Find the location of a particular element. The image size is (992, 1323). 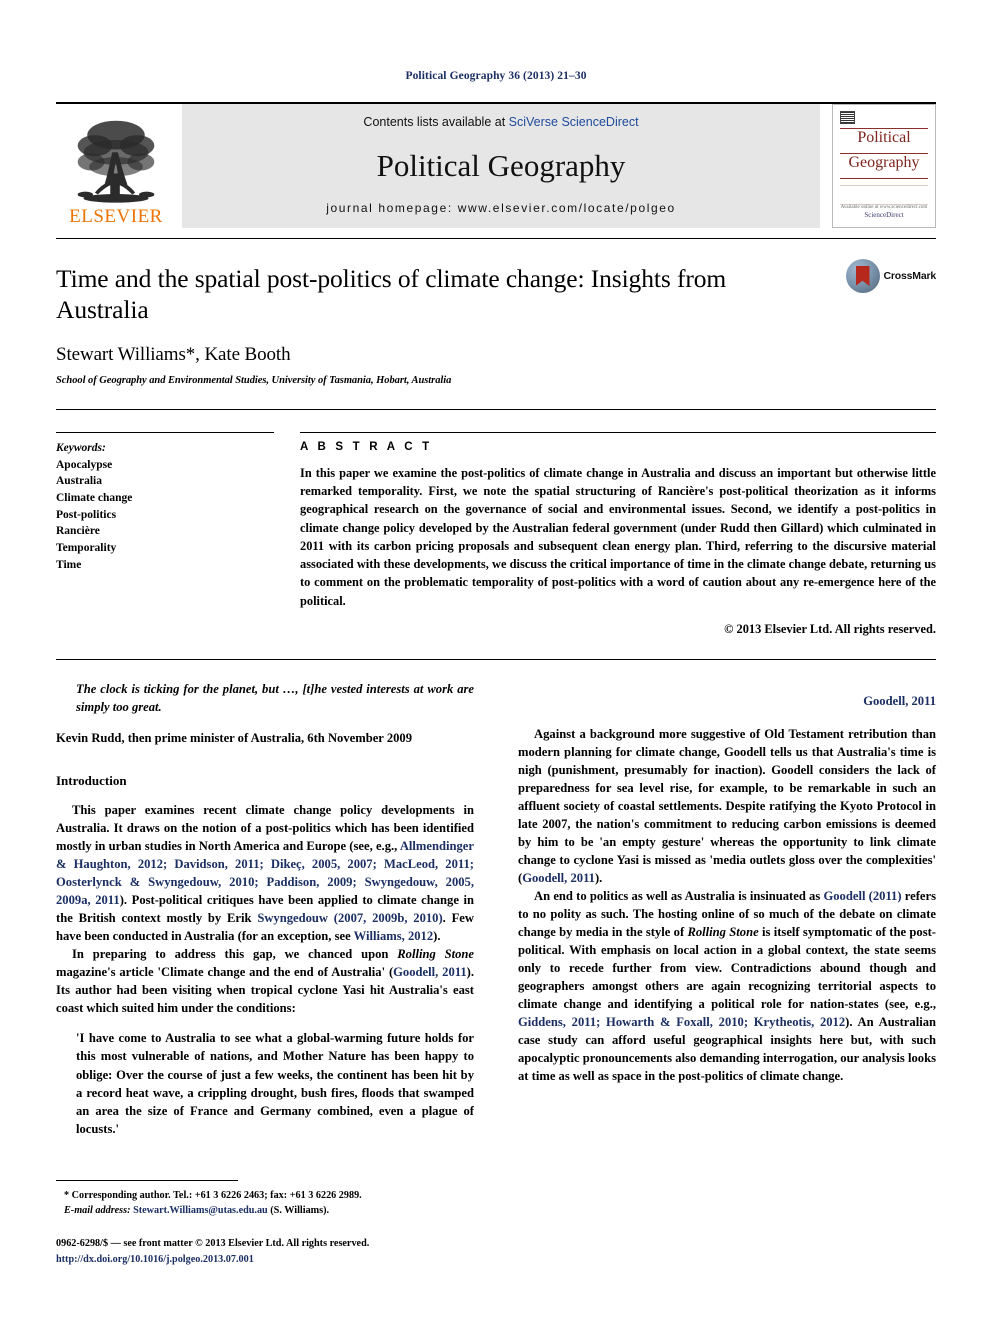

crossmark-book-icon is located at coordinates (862, 276).